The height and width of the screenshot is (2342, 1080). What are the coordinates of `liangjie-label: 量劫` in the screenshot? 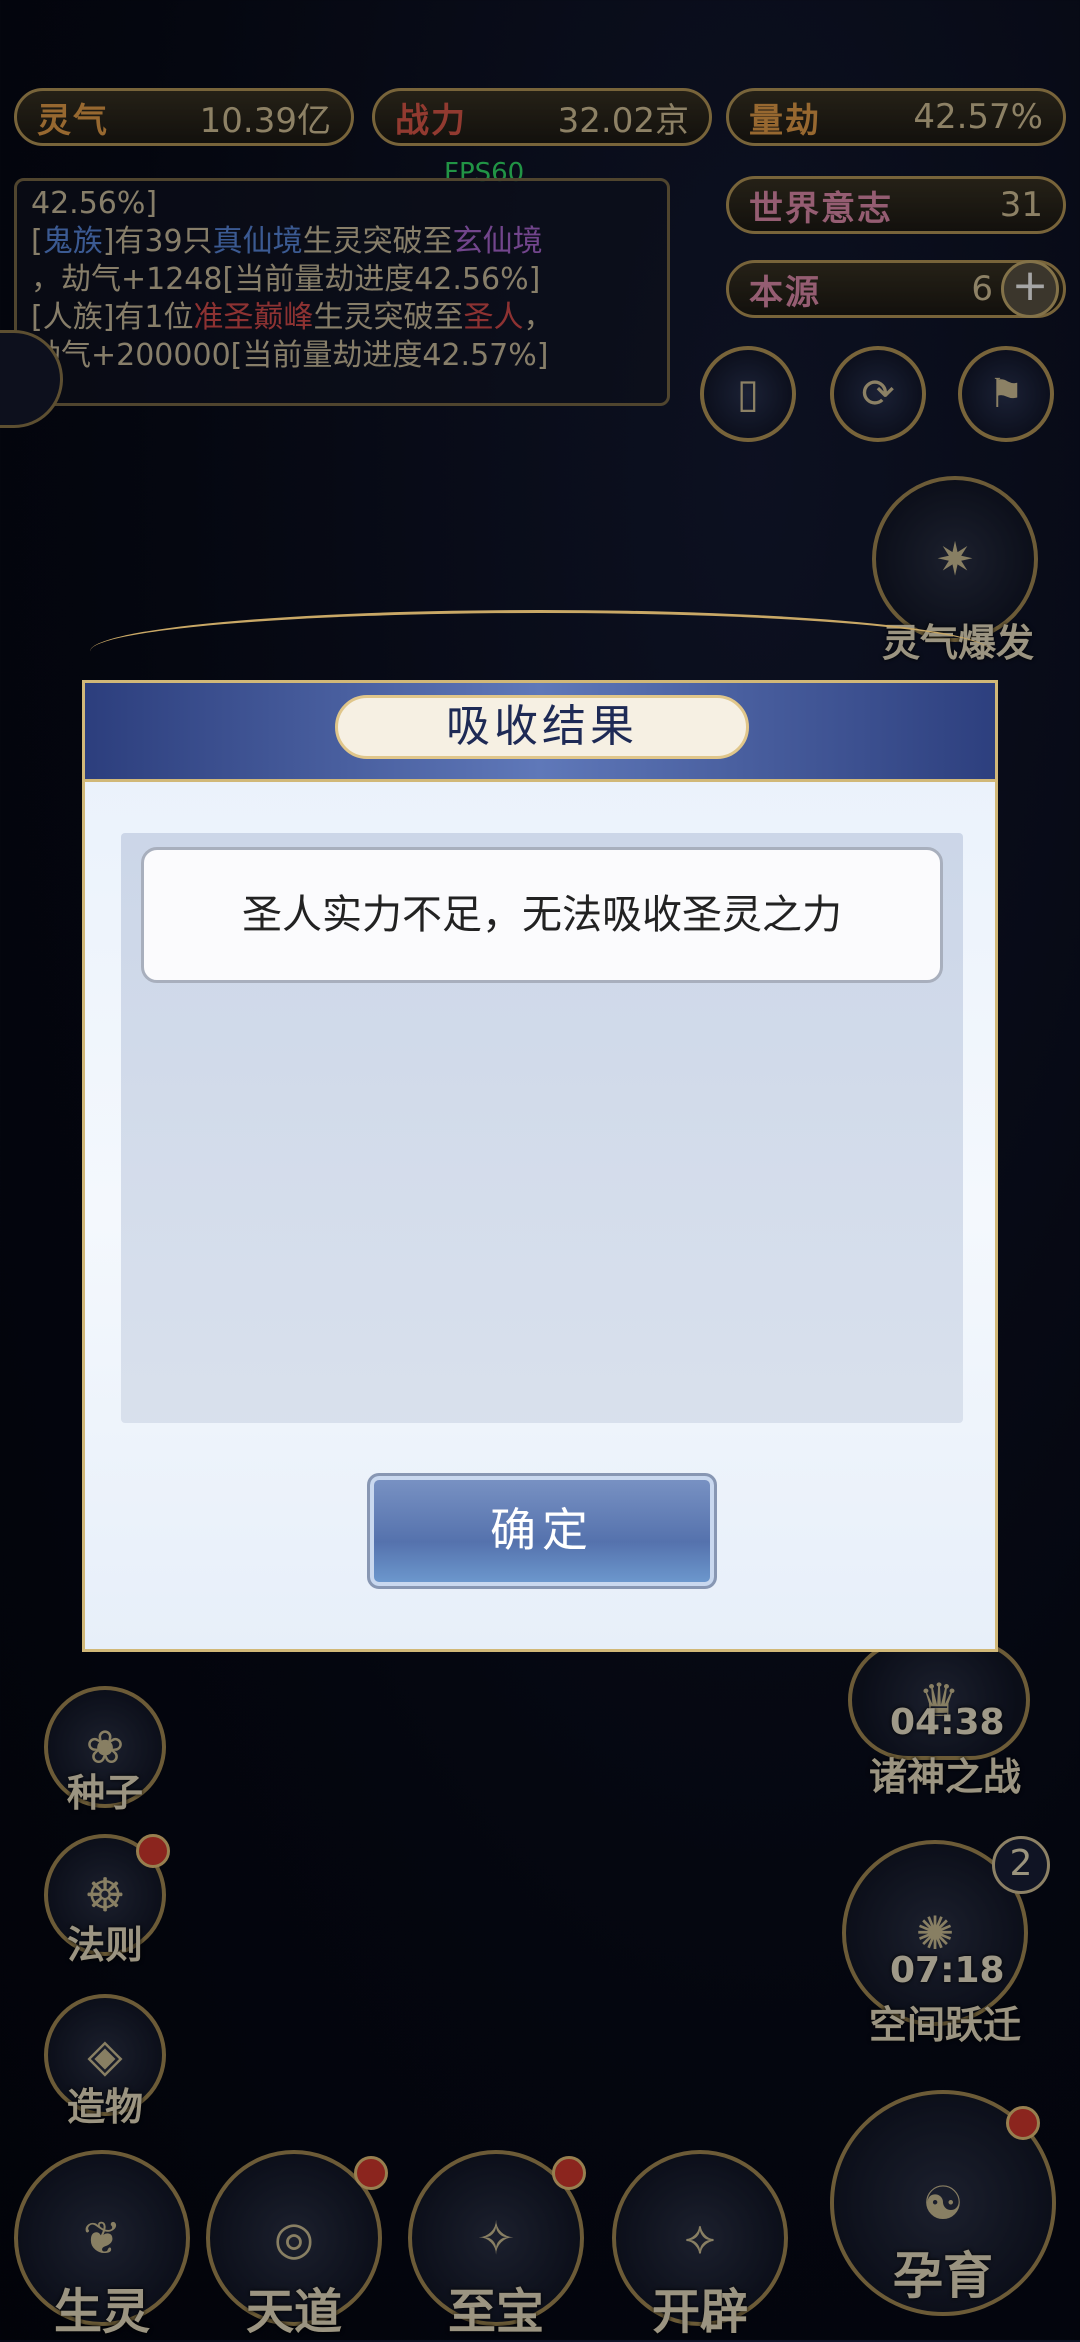 It's located at (785, 120).